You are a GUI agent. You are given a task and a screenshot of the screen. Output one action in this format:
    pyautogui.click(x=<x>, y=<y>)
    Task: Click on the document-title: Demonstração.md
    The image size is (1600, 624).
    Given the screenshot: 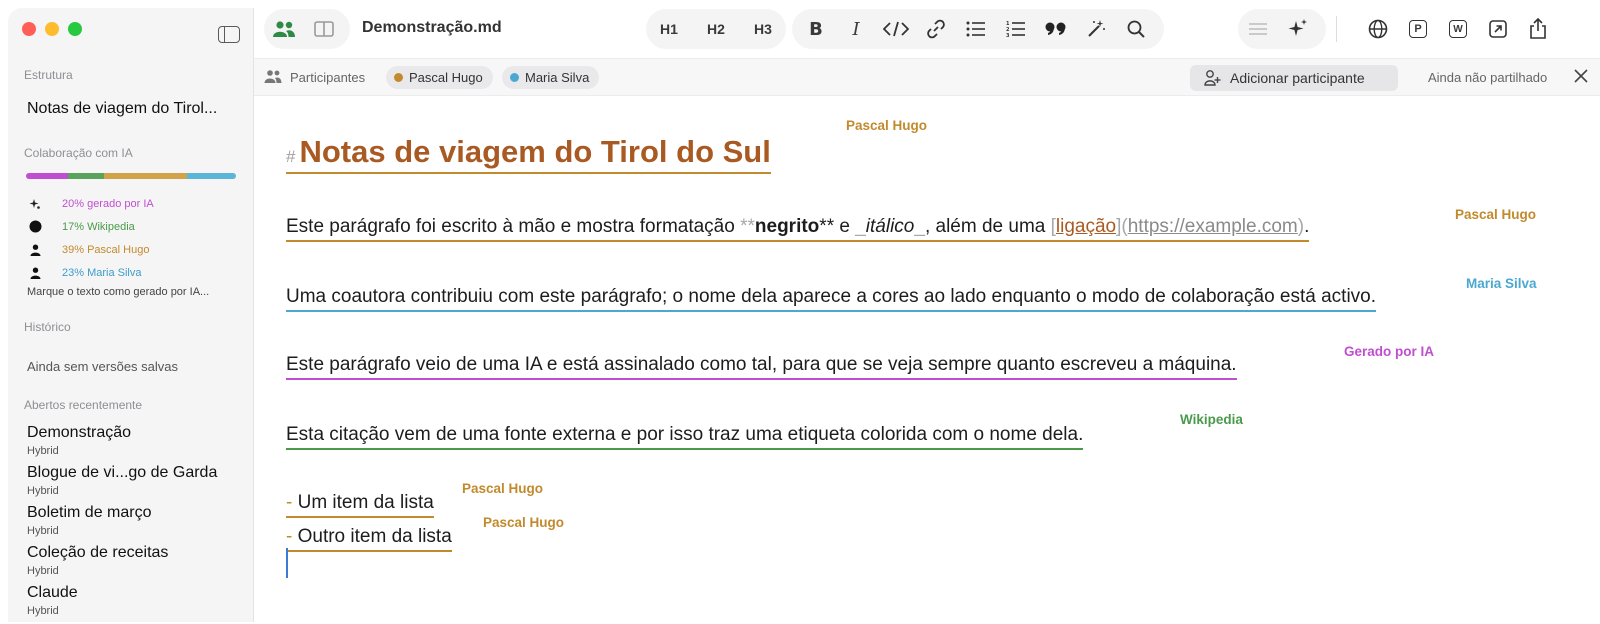 What is the action you would take?
    pyautogui.click(x=432, y=28)
    